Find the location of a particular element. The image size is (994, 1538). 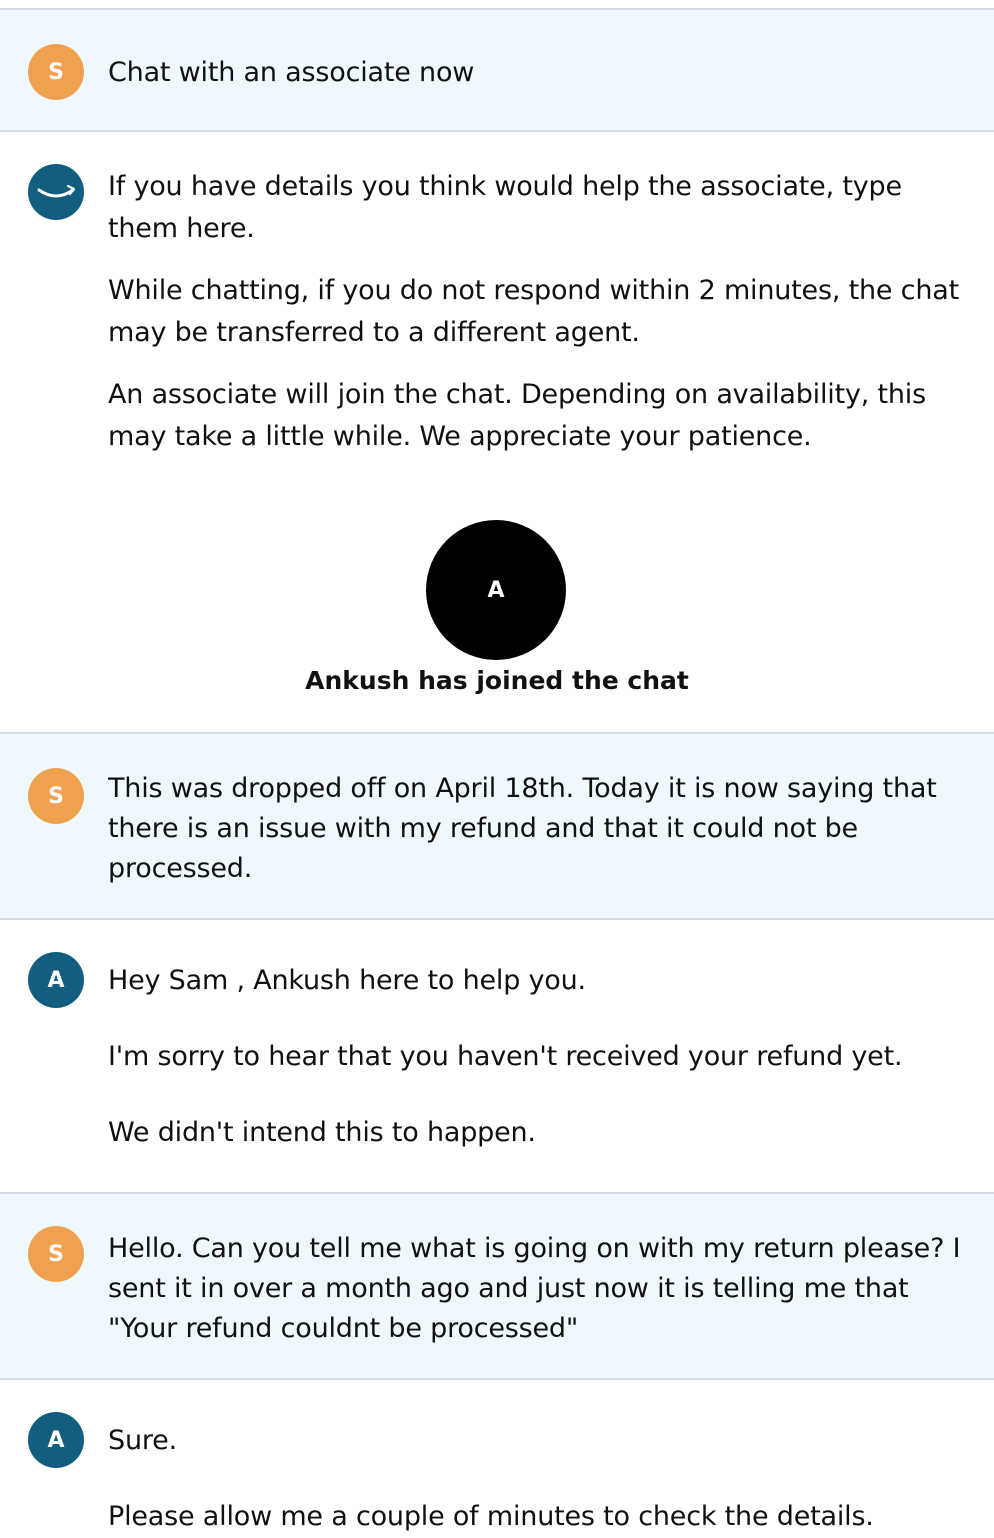

message-paragraph: We didn't intend this to happen. is located at coordinates (322, 1132).